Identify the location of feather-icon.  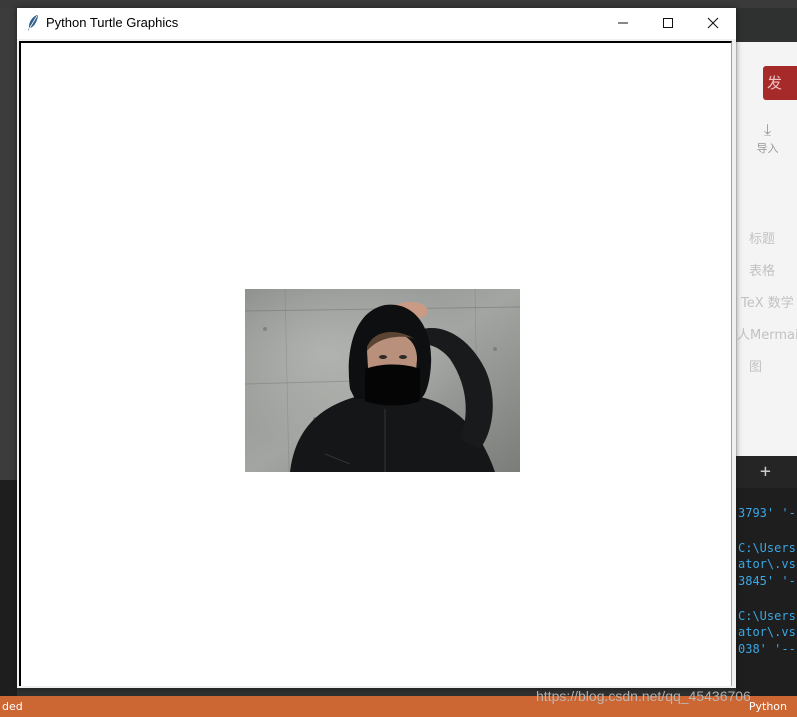
(33, 23).